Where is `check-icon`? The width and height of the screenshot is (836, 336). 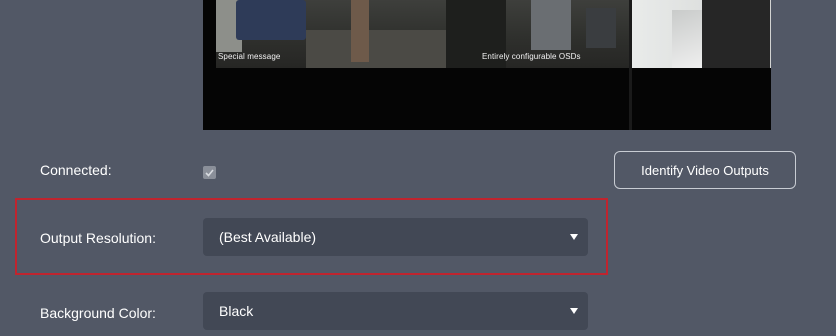 check-icon is located at coordinates (209, 172).